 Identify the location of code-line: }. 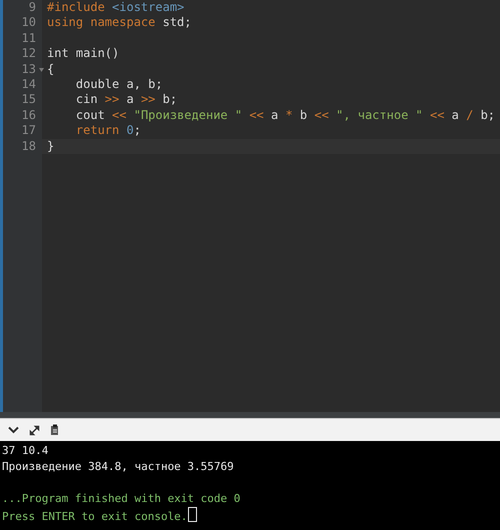
(50, 146).